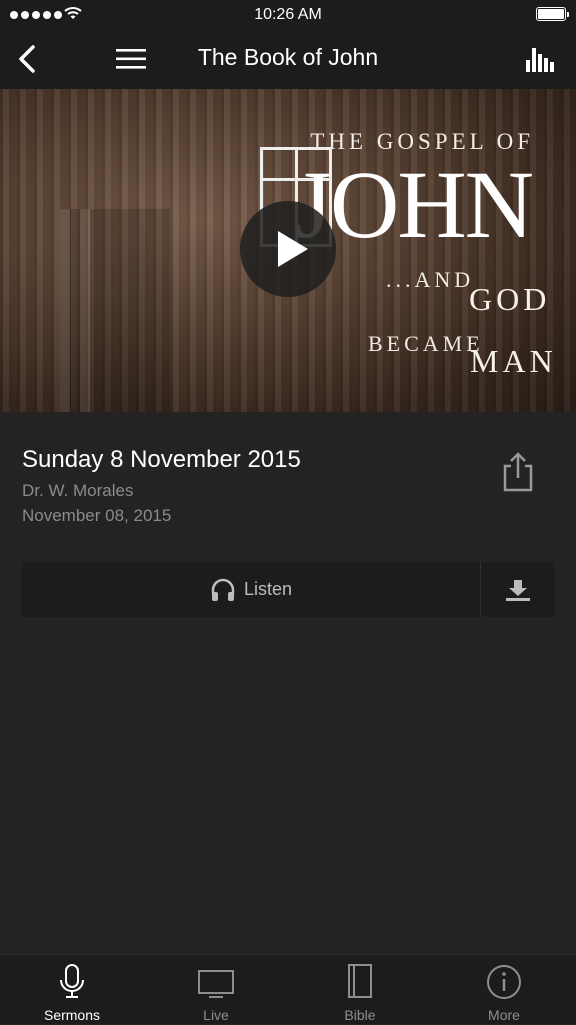 The height and width of the screenshot is (1025, 576). I want to click on bar-chart-icon, so click(540, 59).